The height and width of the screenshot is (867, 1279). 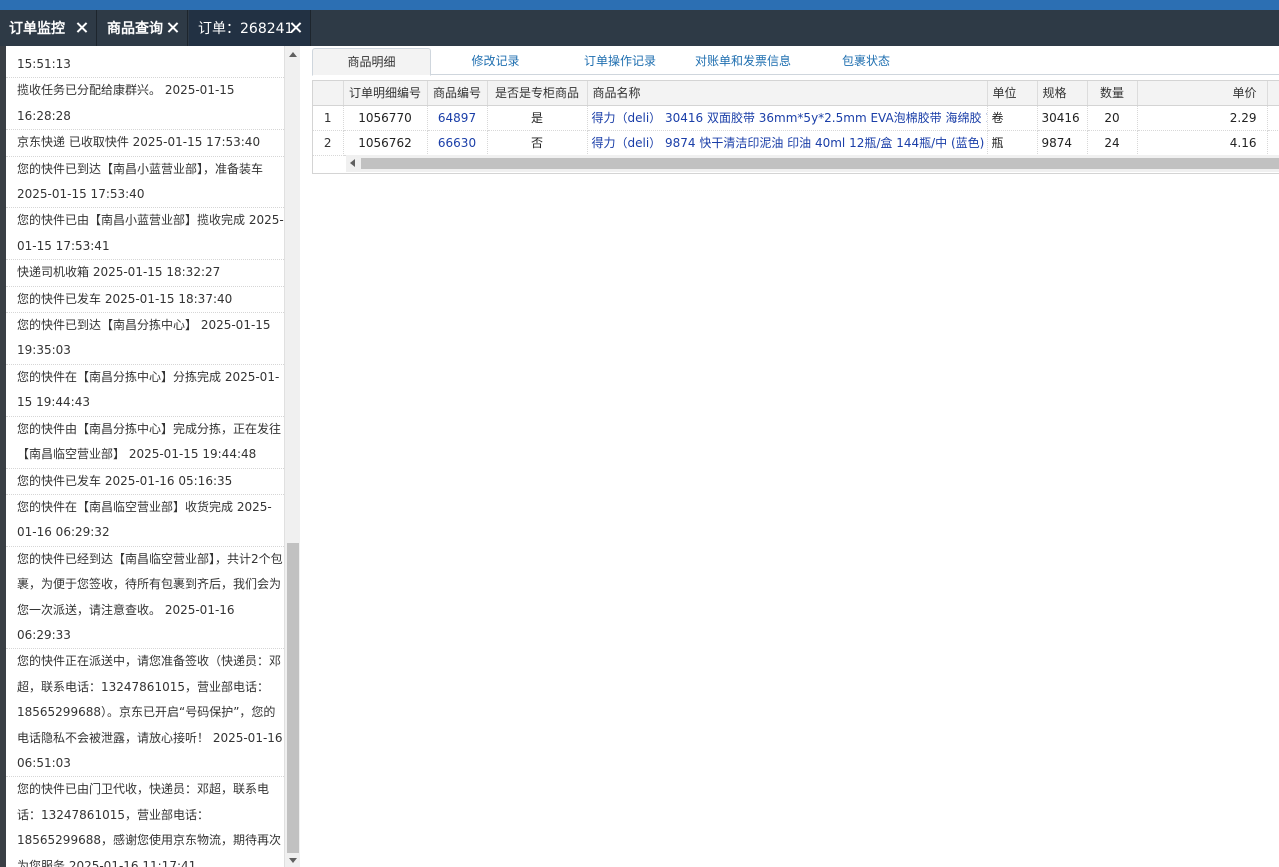 What do you see at coordinates (371, 62) in the screenshot?
I see `subtab-product-detail: 商品明细` at bounding box center [371, 62].